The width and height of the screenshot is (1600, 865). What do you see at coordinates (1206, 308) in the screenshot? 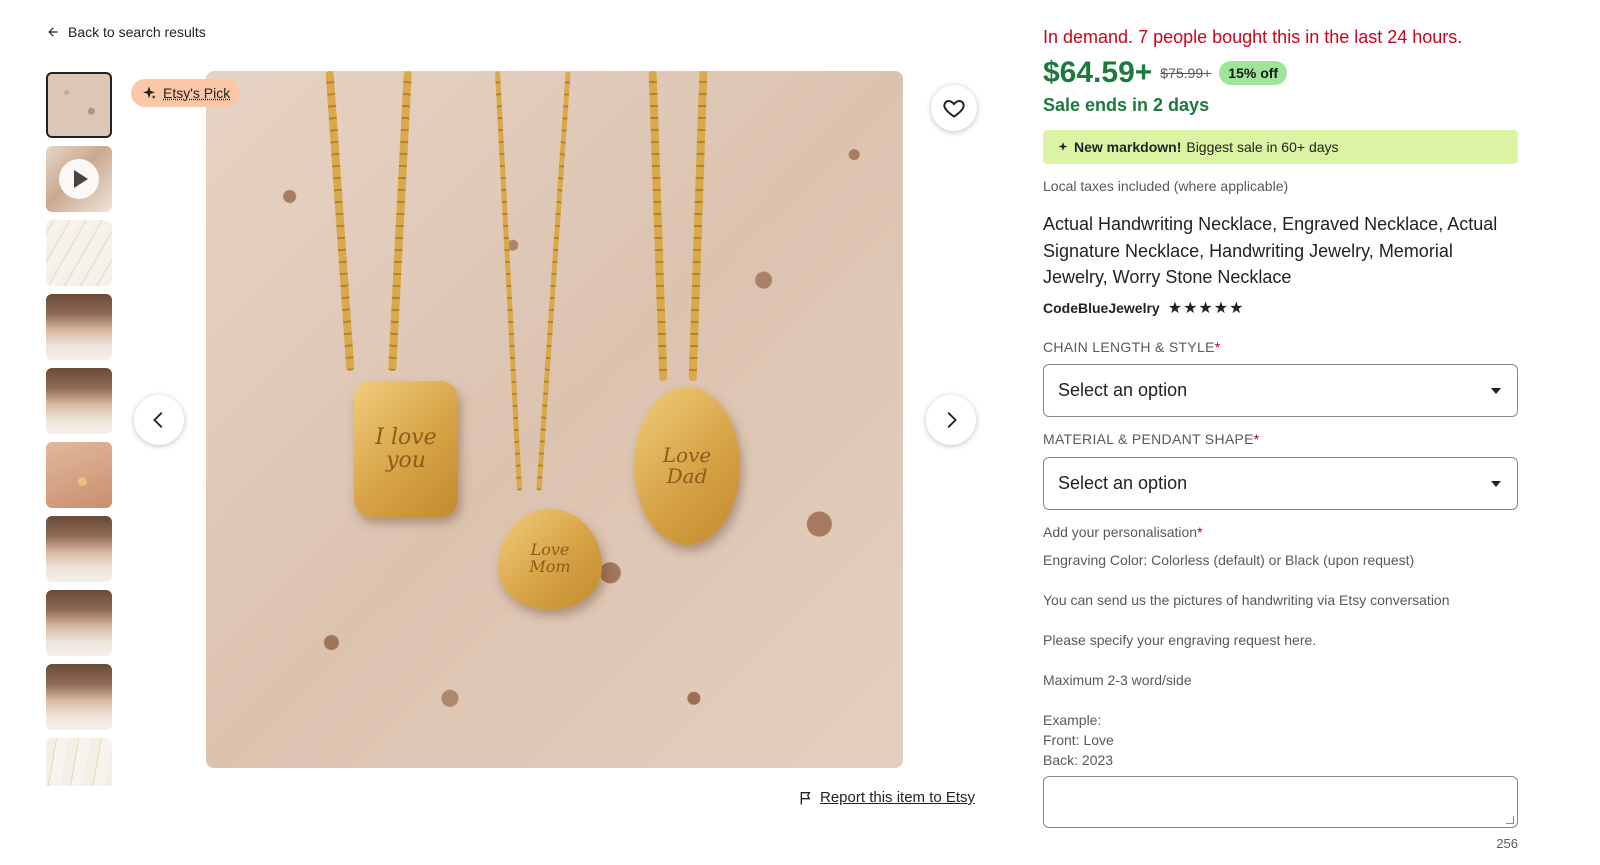
I see `rating-stars: ★★★★★` at bounding box center [1206, 308].